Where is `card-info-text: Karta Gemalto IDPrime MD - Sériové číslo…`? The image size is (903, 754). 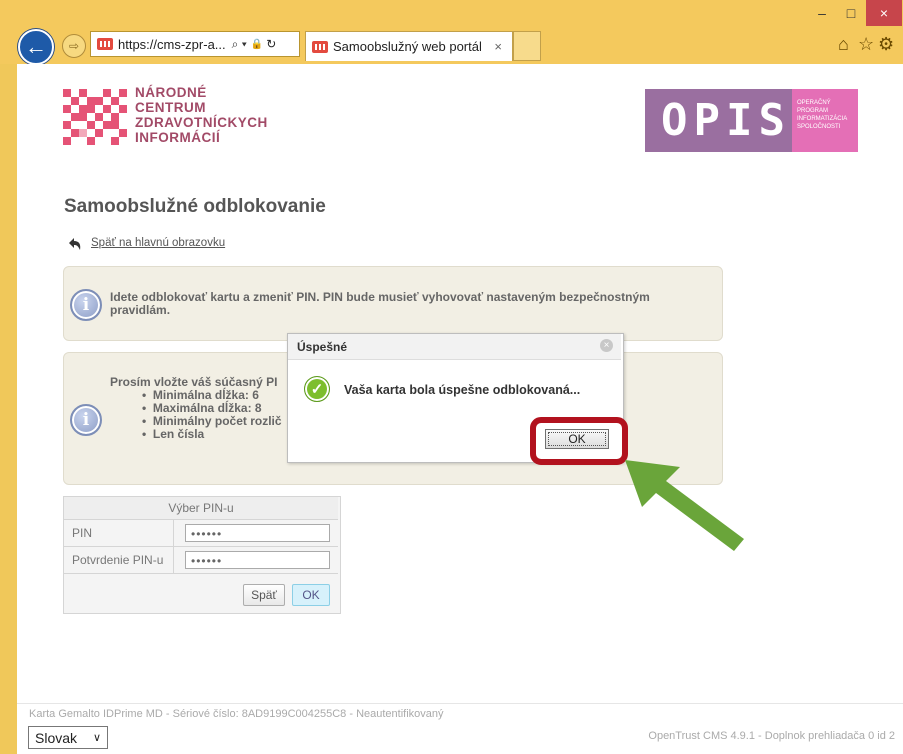 card-info-text: Karta Gemalto IDPrime MD - Sériové číslo… is located at coordinates (236, 714).